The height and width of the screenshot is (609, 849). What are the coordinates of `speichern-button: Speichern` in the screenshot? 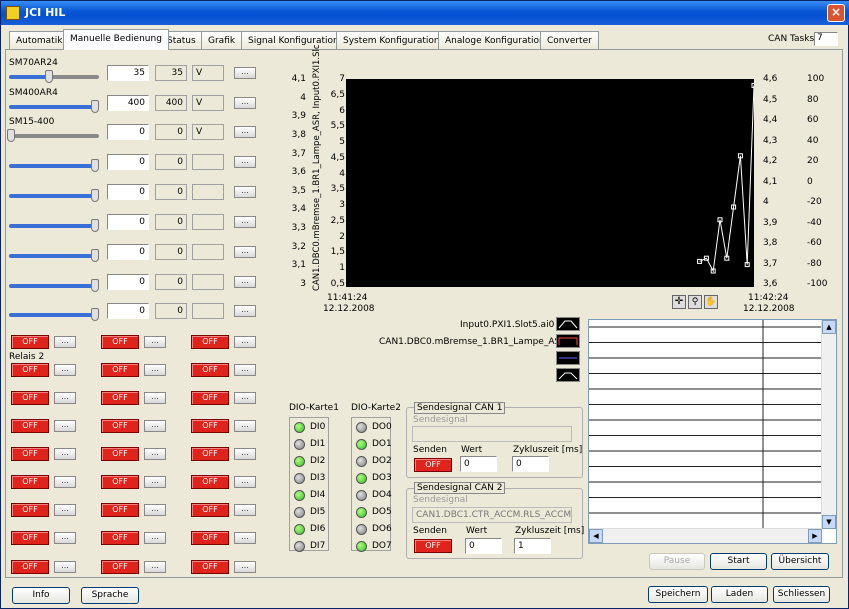 It's located at (678, 594).